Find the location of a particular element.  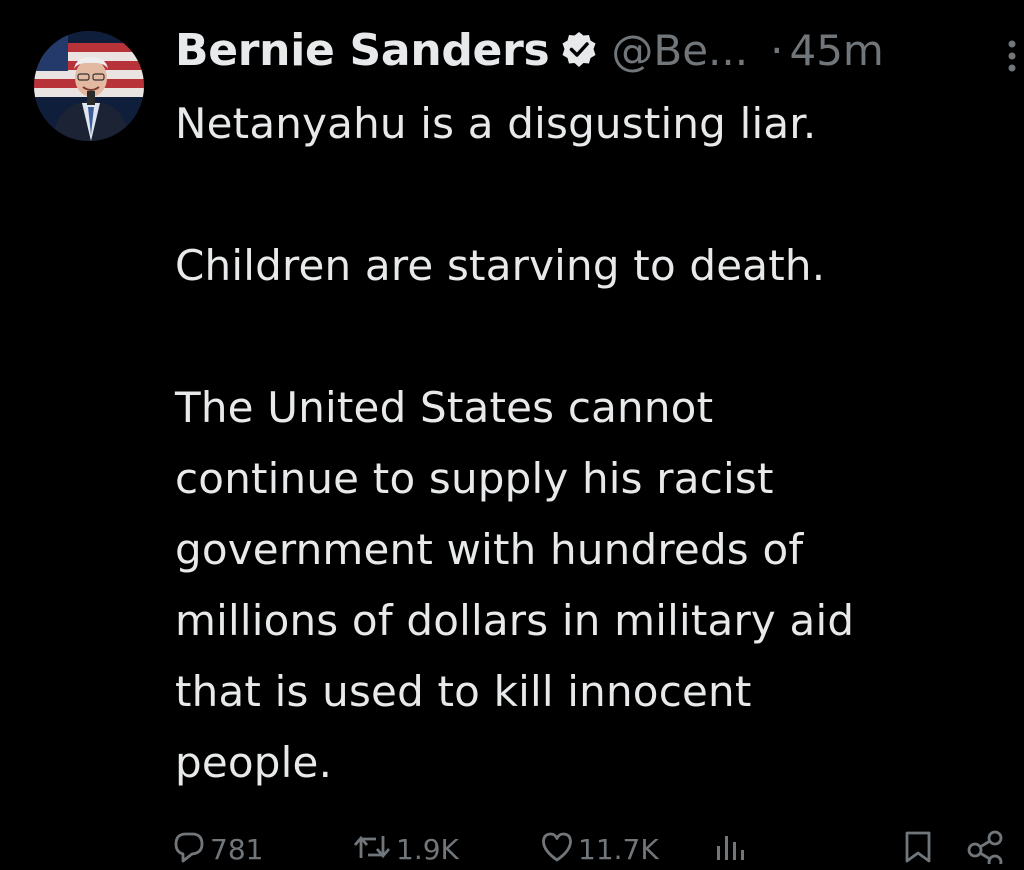

share-icon is located at coordinates (985, 847).